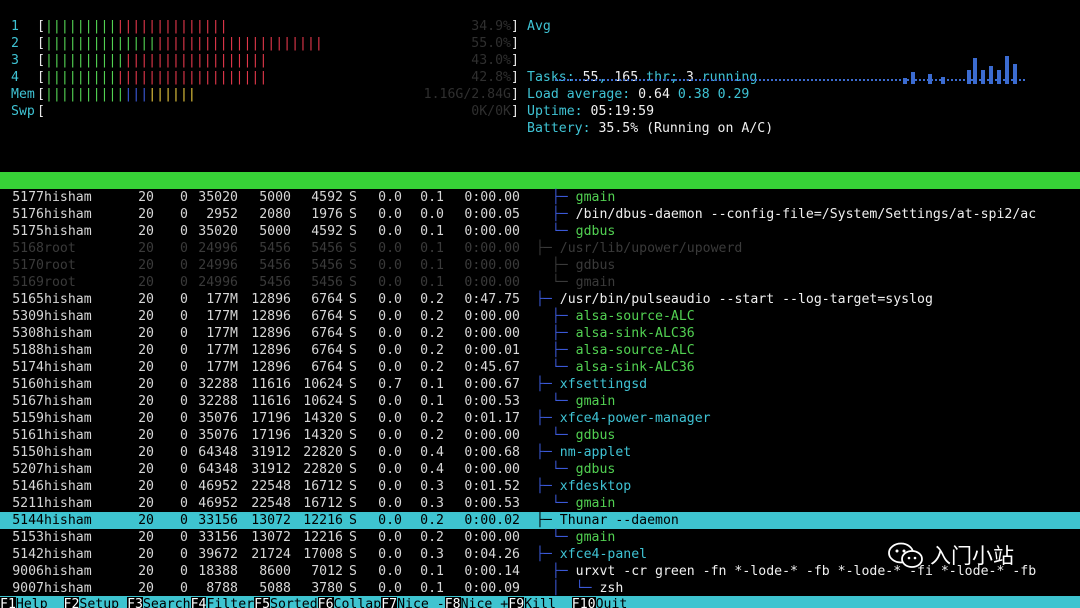 The image size is (1080, 608). What do you see at coordinates (790, 80) in the screenshot?
I see `graph-baseline` at bounding box center [790, 80].